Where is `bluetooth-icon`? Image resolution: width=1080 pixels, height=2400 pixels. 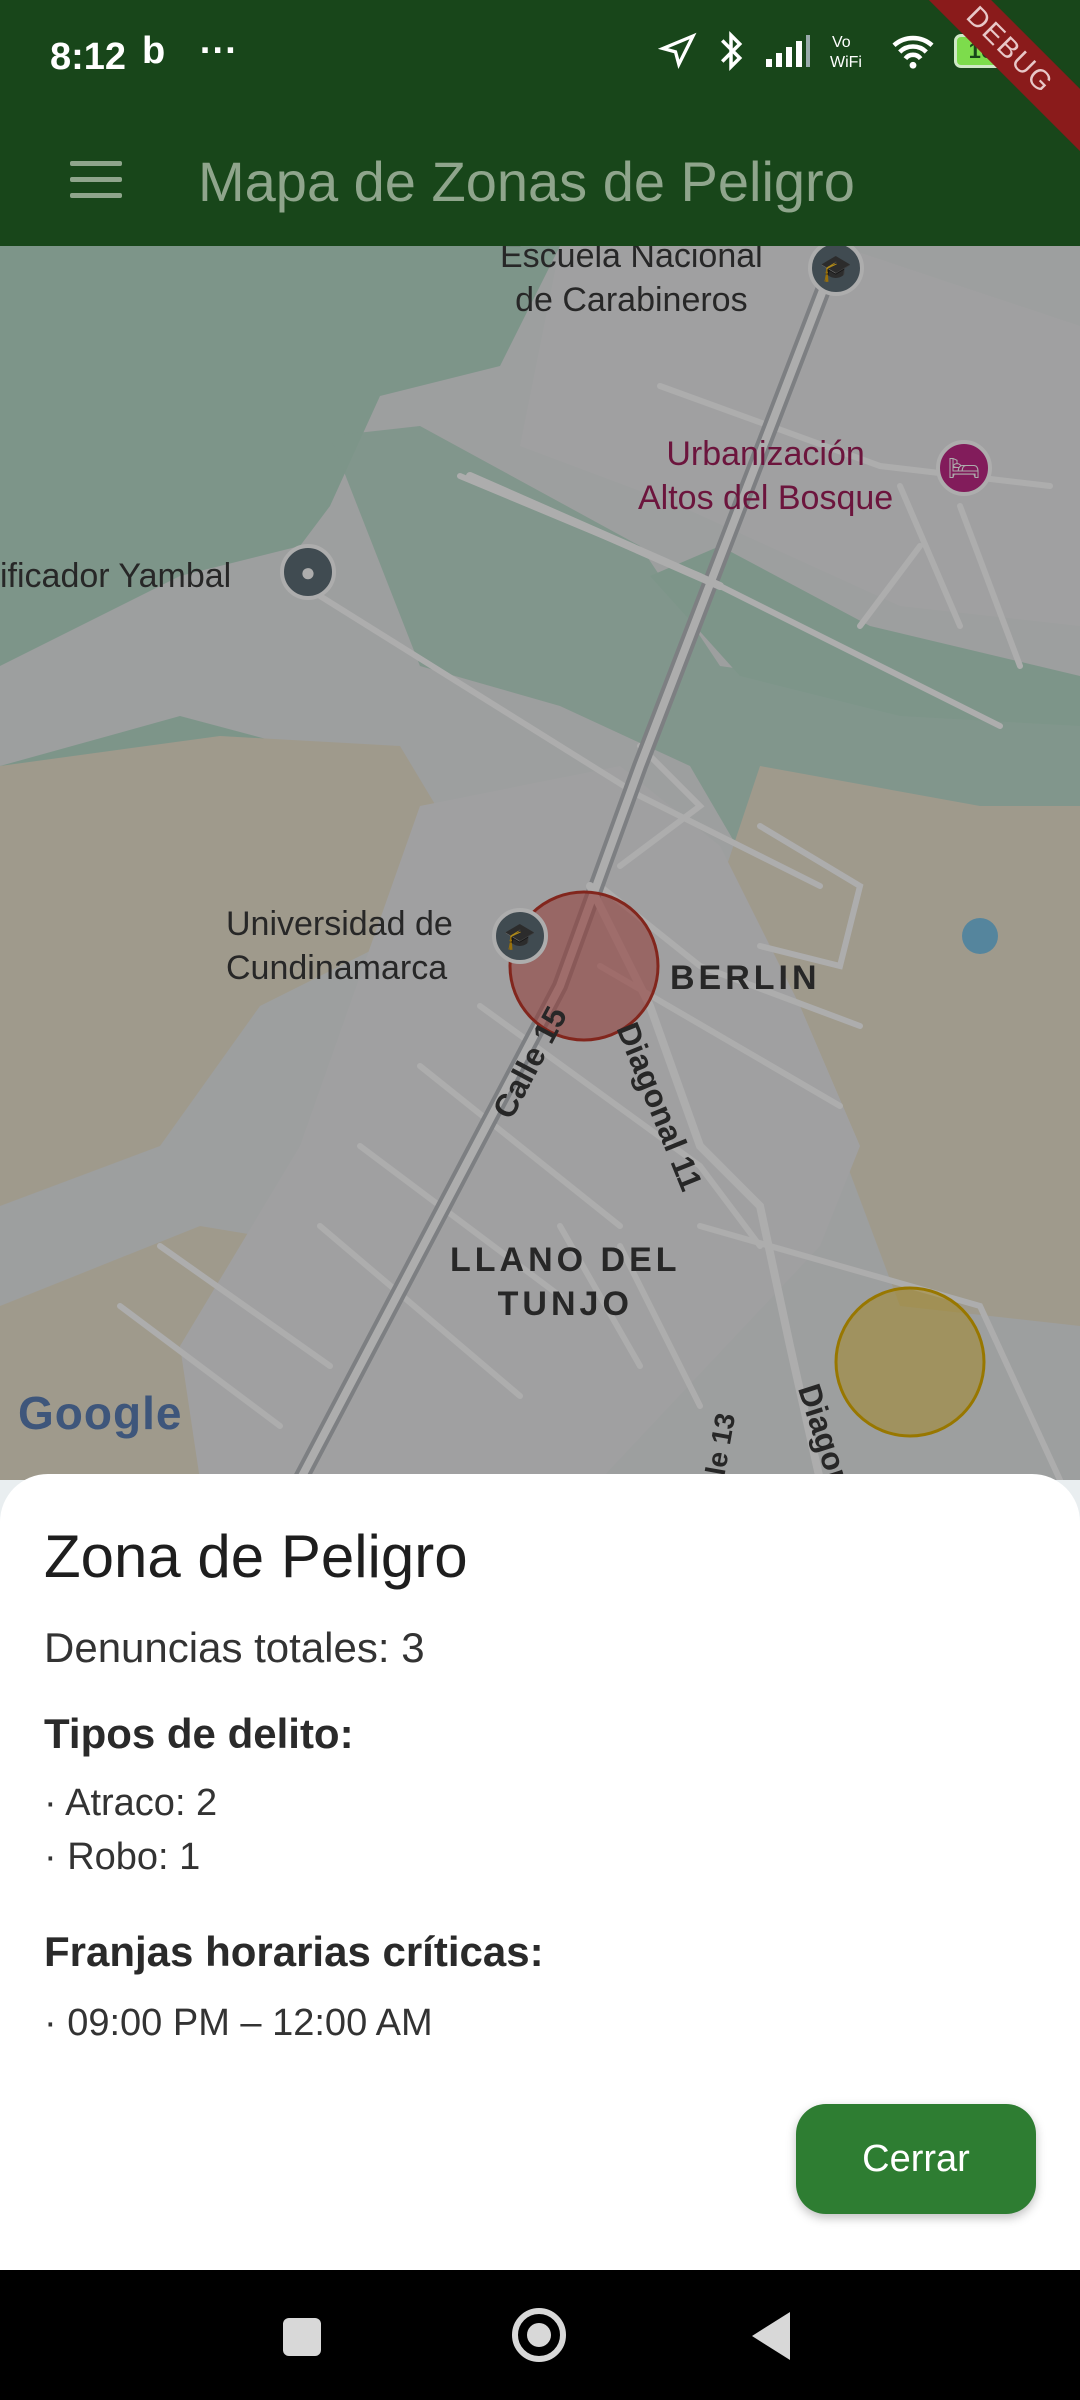 bluetooth-icon is located at coordinates (732, 51).